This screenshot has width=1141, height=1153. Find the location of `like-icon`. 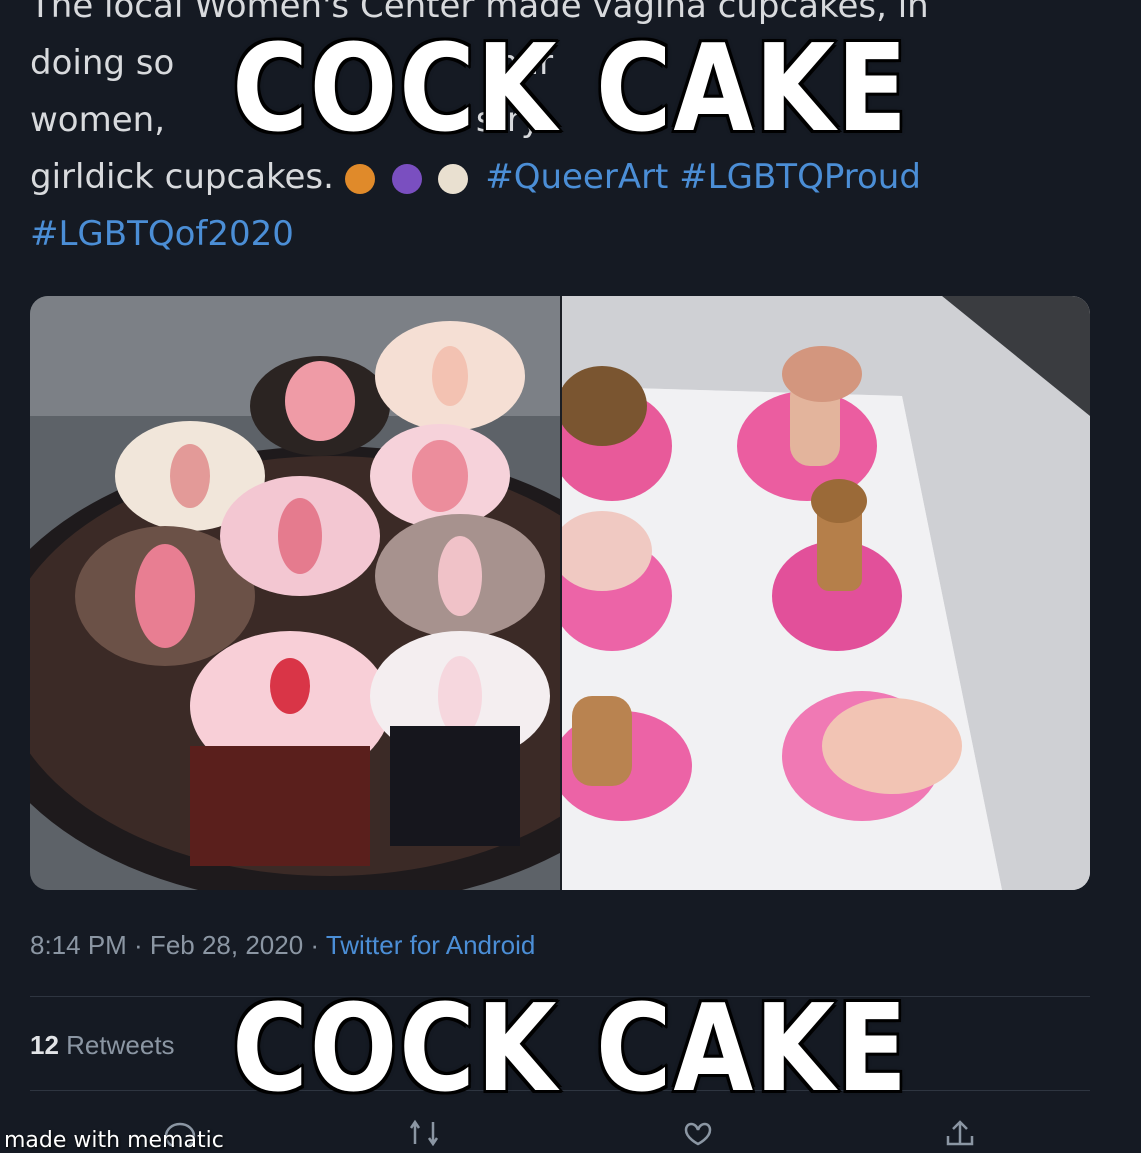

like-icon is located at coordinates (698, 1131).